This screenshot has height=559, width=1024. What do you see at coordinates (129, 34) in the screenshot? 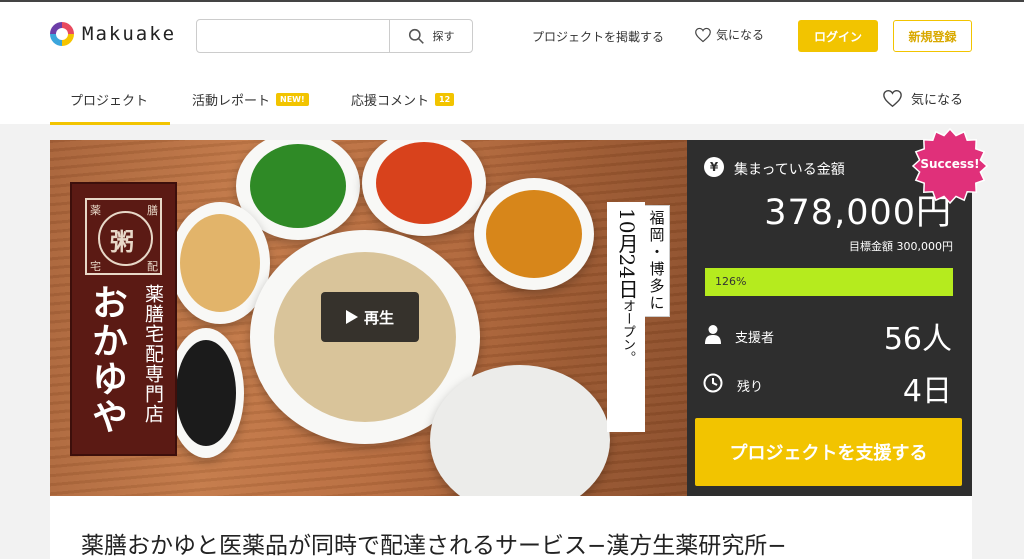
I see `logo-text: Makuake` at bounding box center [129, 34].